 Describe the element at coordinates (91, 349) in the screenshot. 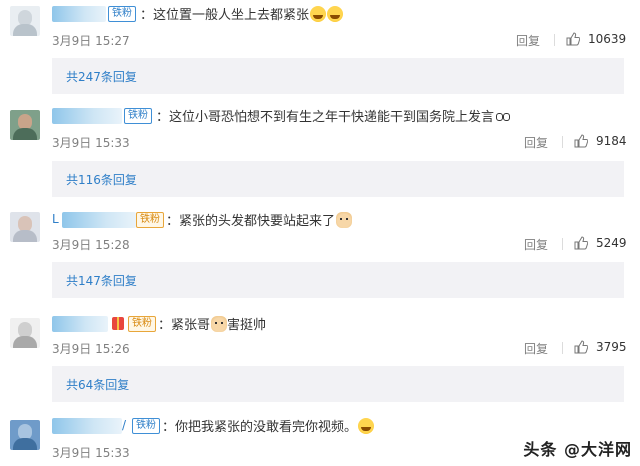

I see `comment-date: 3月9日 15:26` at that location.